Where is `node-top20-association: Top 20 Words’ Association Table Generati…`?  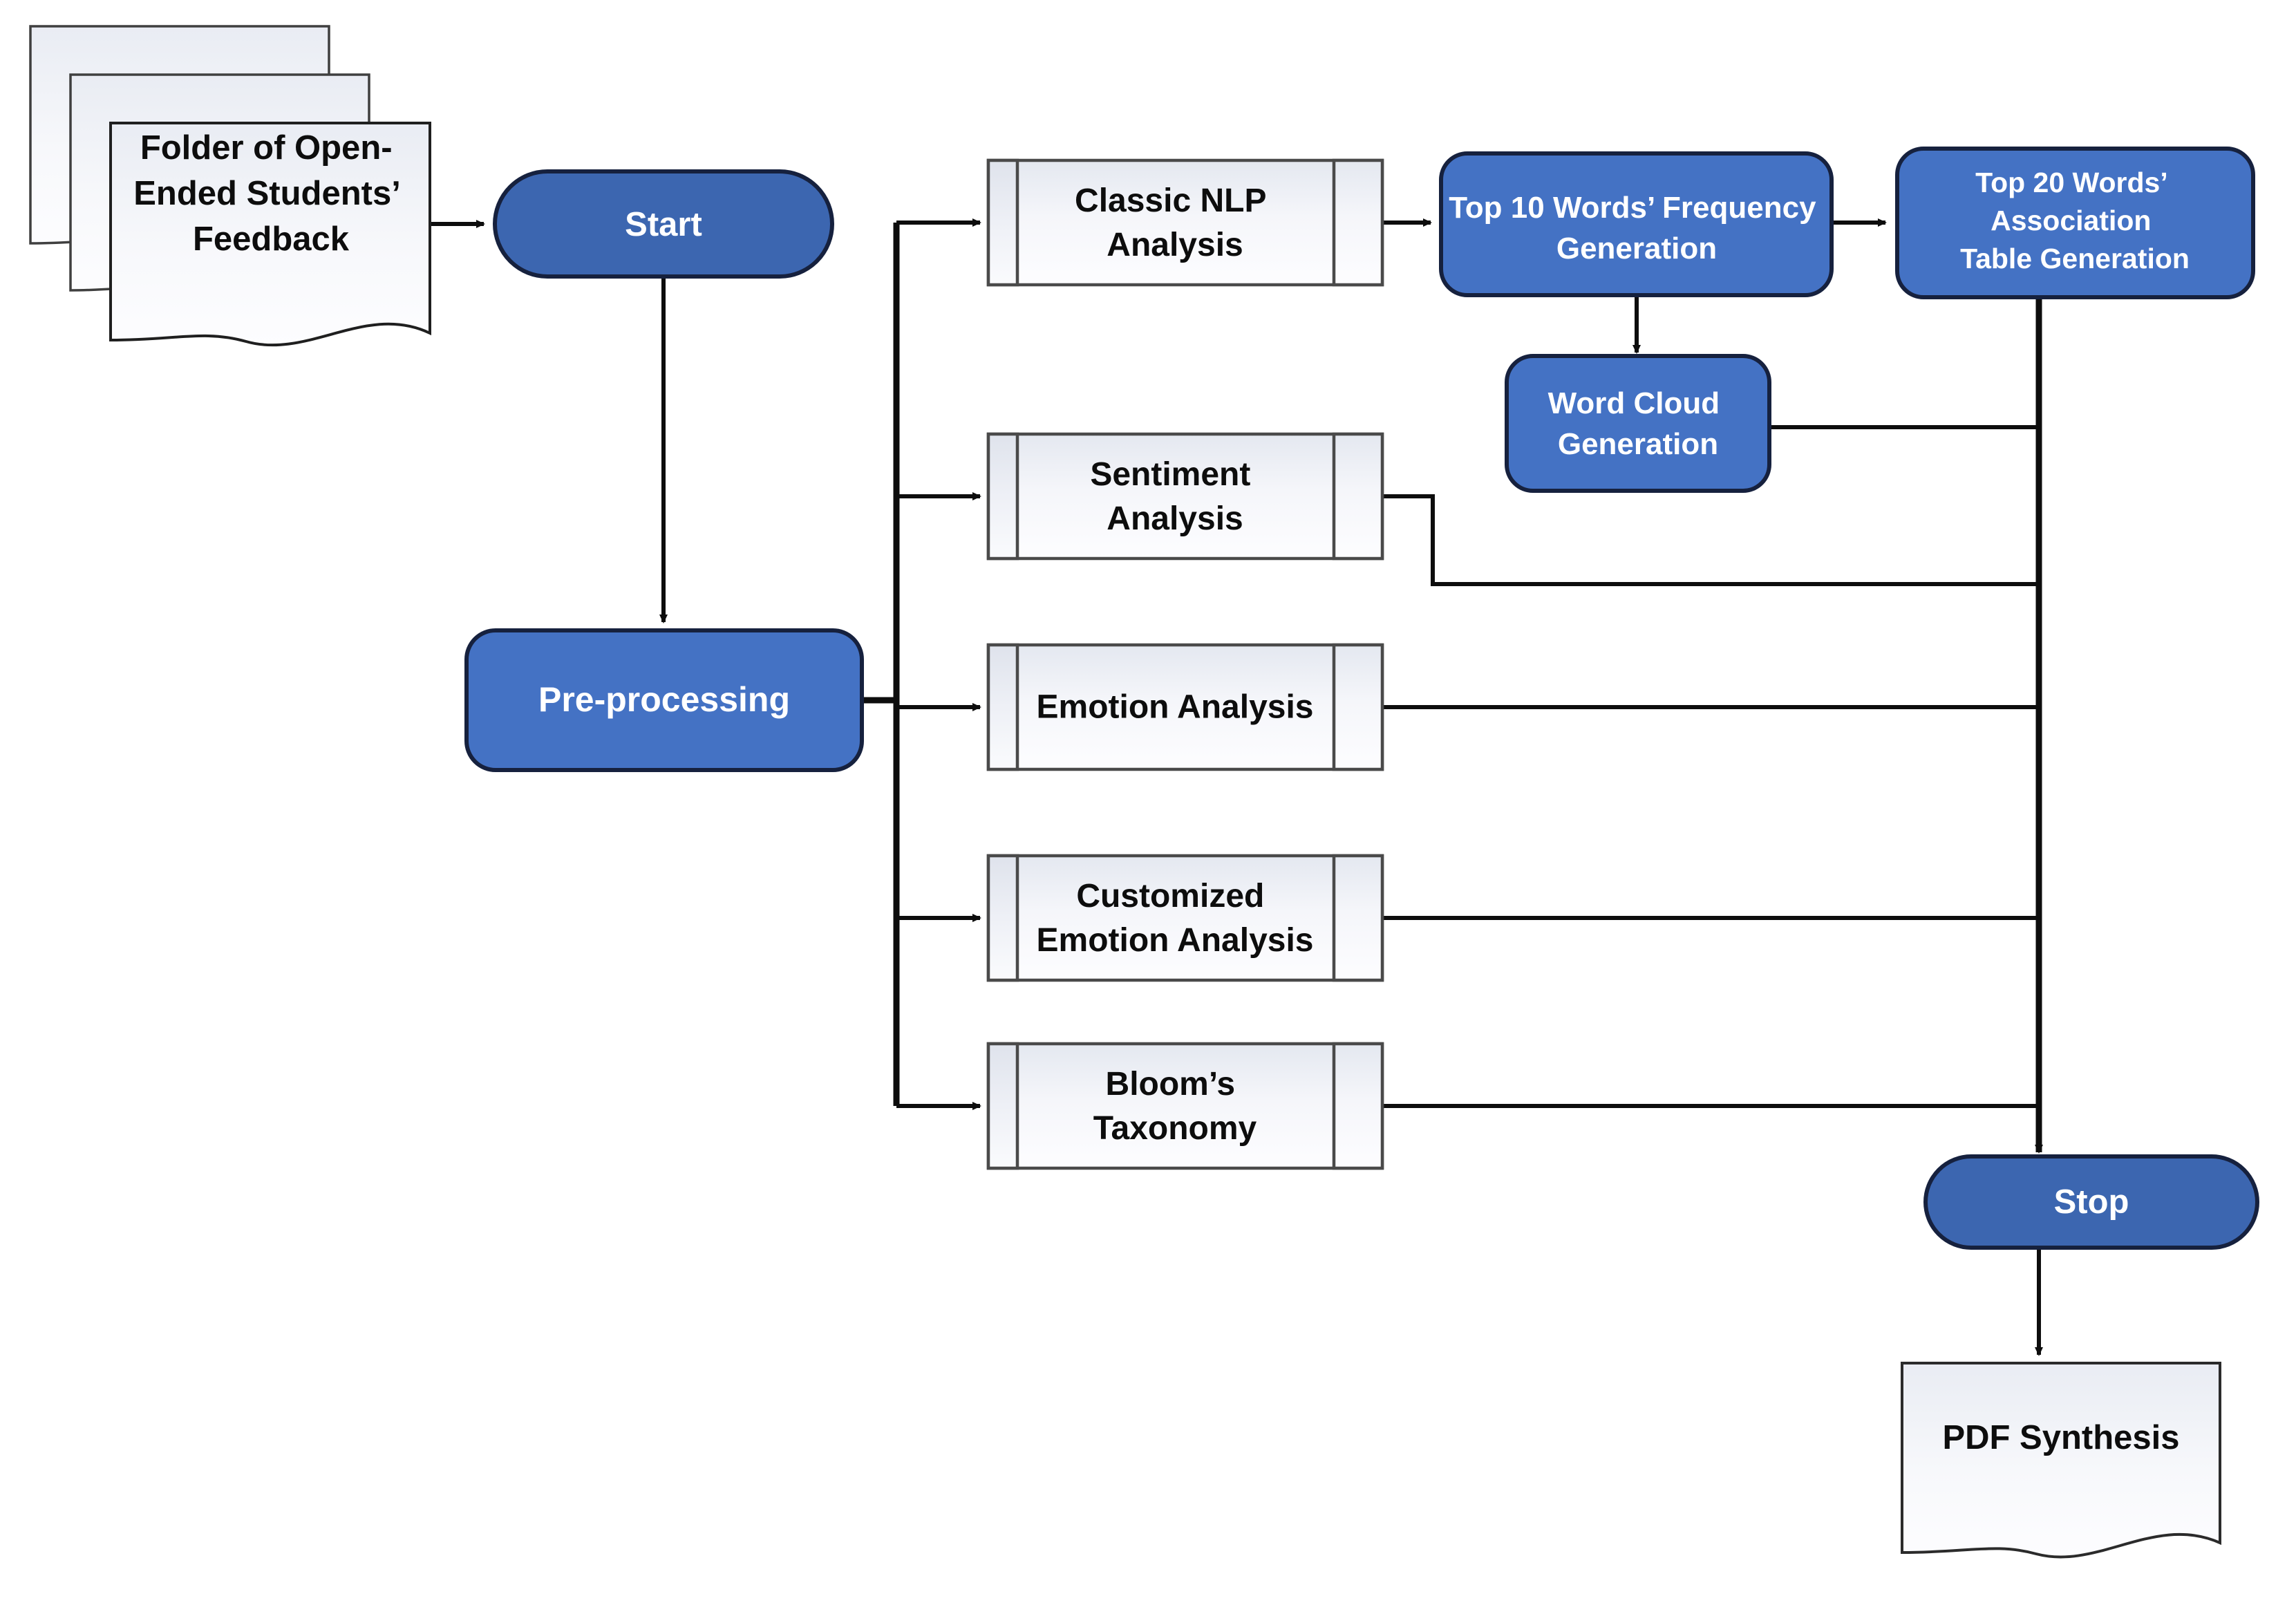
node-top20-association: Top 20 Words’ Association Table Generati… is located at coordinates (2075, 223).